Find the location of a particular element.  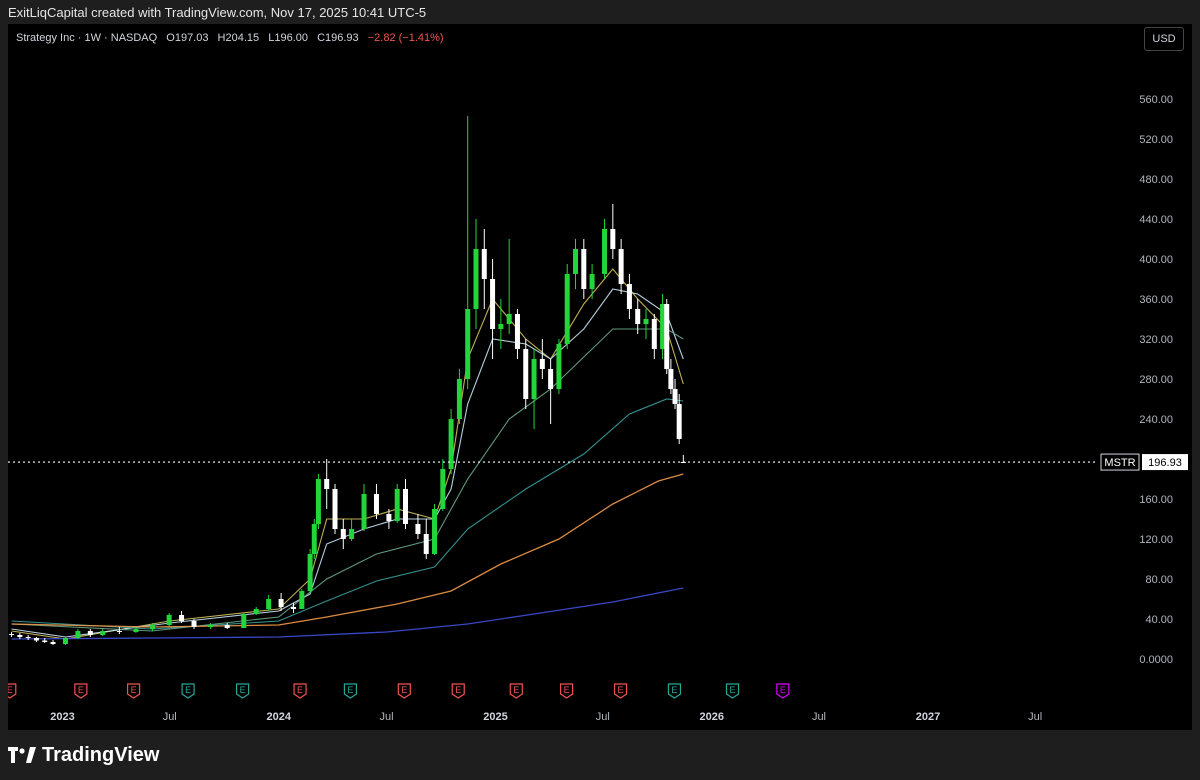

price-tag-value: 196.93 is located at coordinates (1165, 463).